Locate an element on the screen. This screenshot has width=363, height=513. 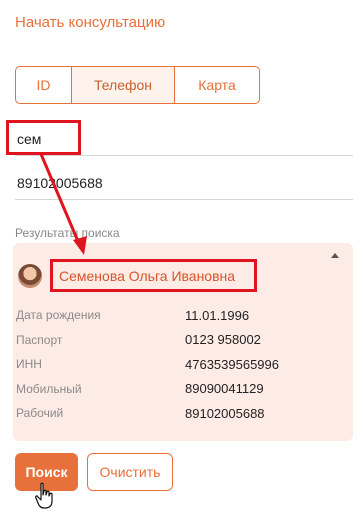
search-type-tabs: ID Телефон Карта is located at coordinates (137, 85).